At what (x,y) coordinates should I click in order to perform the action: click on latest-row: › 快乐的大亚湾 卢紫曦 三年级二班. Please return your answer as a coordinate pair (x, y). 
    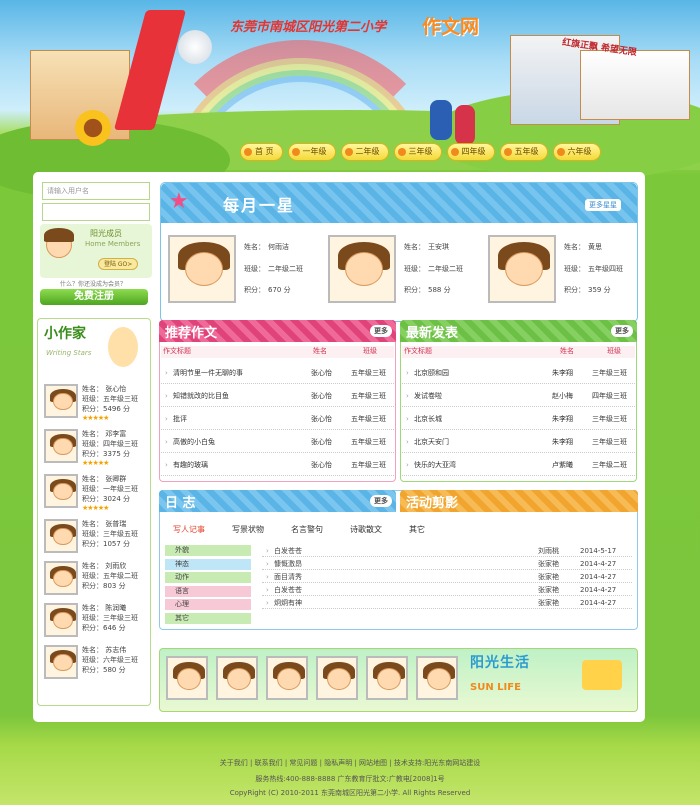
    Looking at the image, I should click on (518, 465).